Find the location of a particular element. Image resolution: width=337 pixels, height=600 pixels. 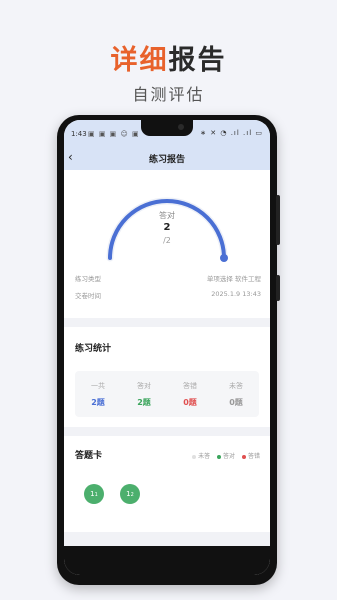

stat-label: 答错 is located at coordinates (190, 386).